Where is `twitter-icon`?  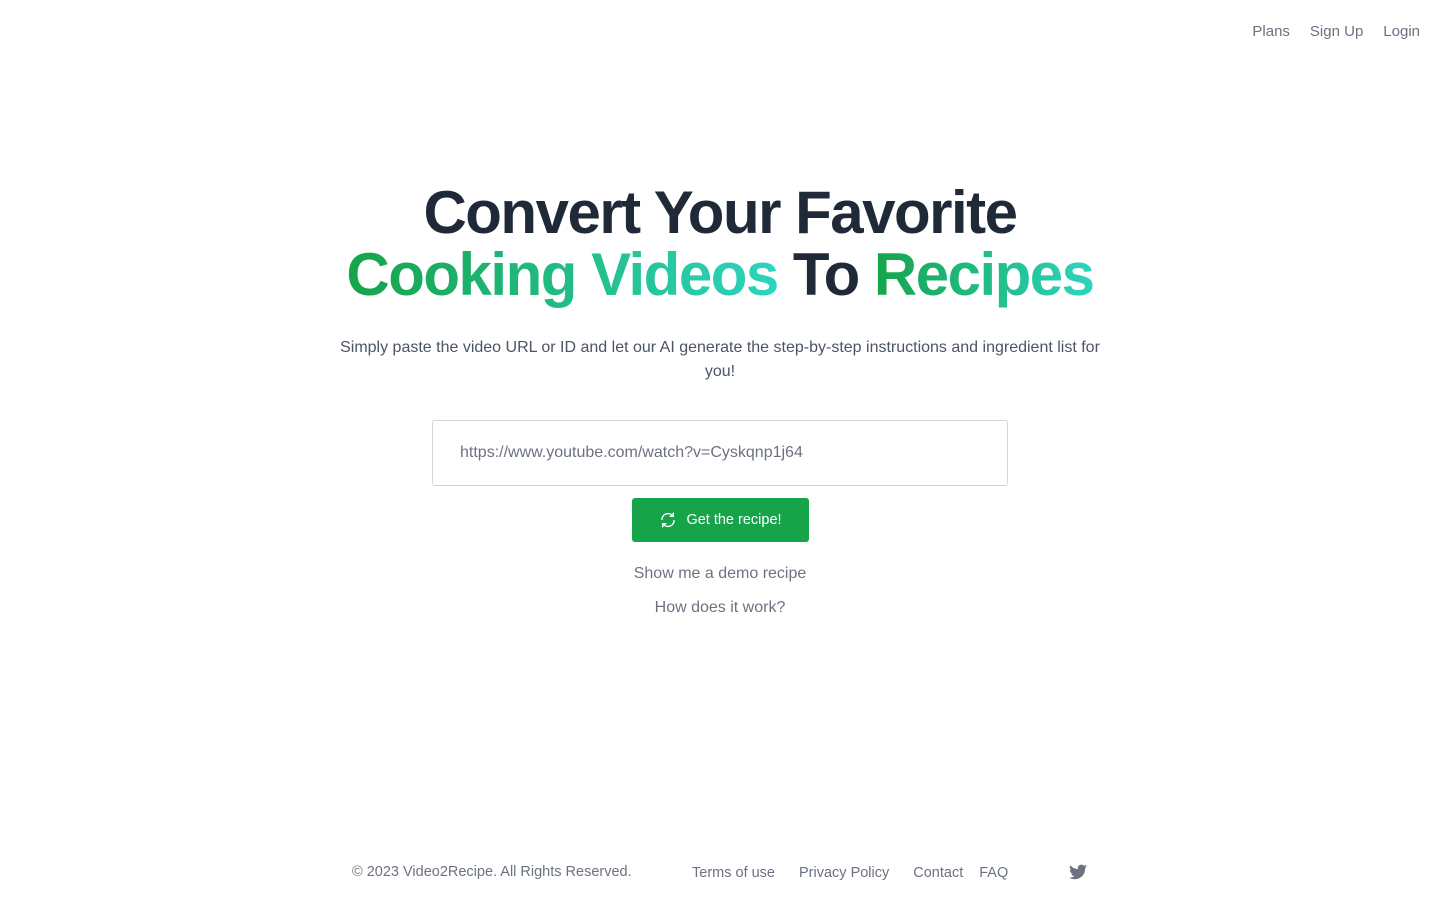 twitter-icon is located at coordinates (1078, 872).